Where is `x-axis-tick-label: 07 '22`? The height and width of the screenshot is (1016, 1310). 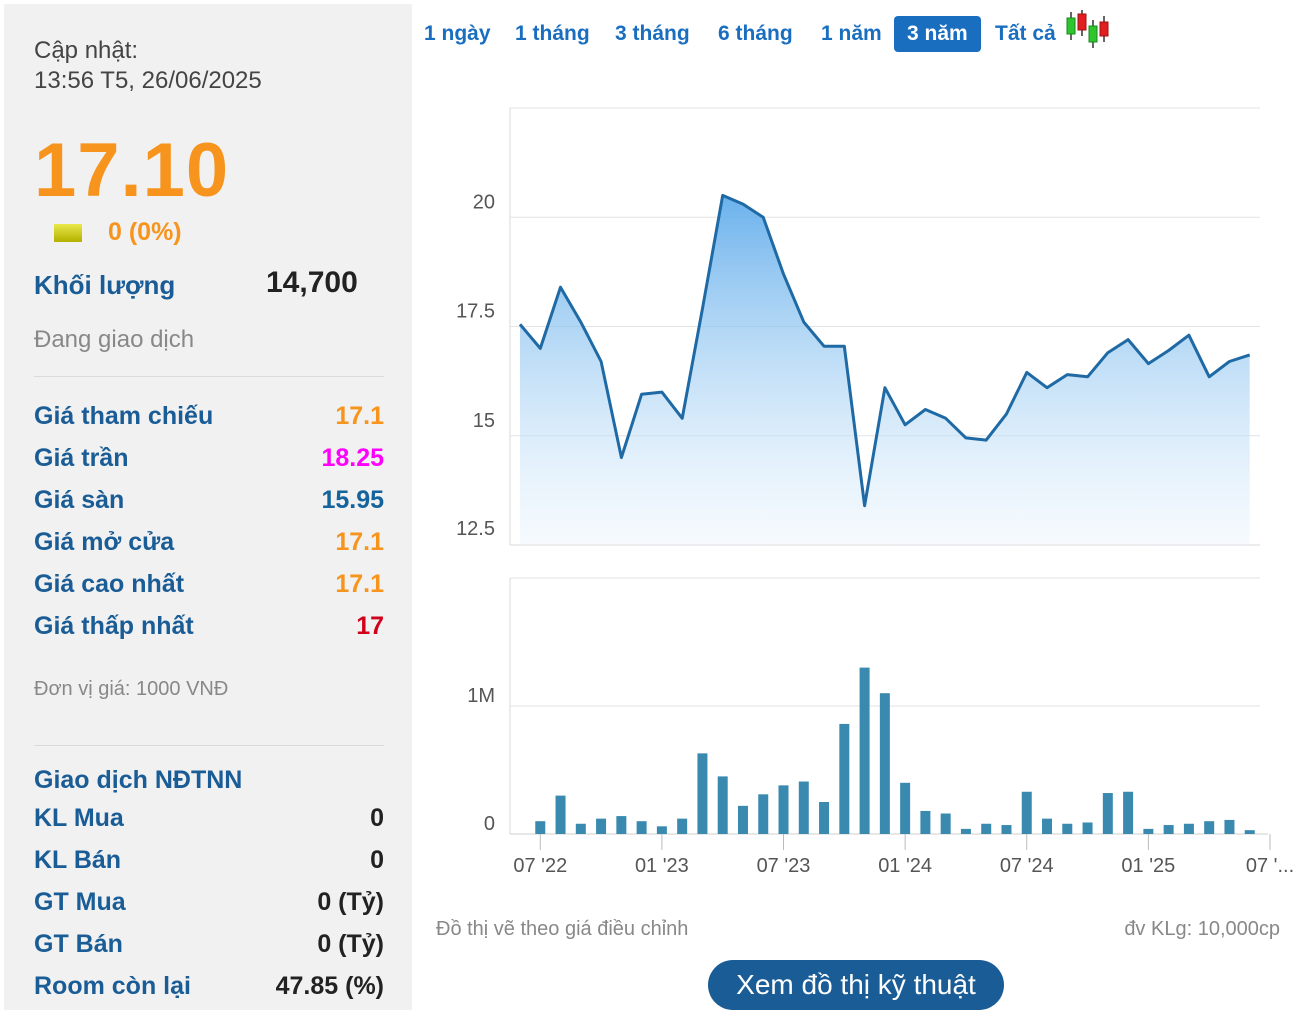 x-axis-tick-label: 07 '22 is located at coordinates (540, 866).